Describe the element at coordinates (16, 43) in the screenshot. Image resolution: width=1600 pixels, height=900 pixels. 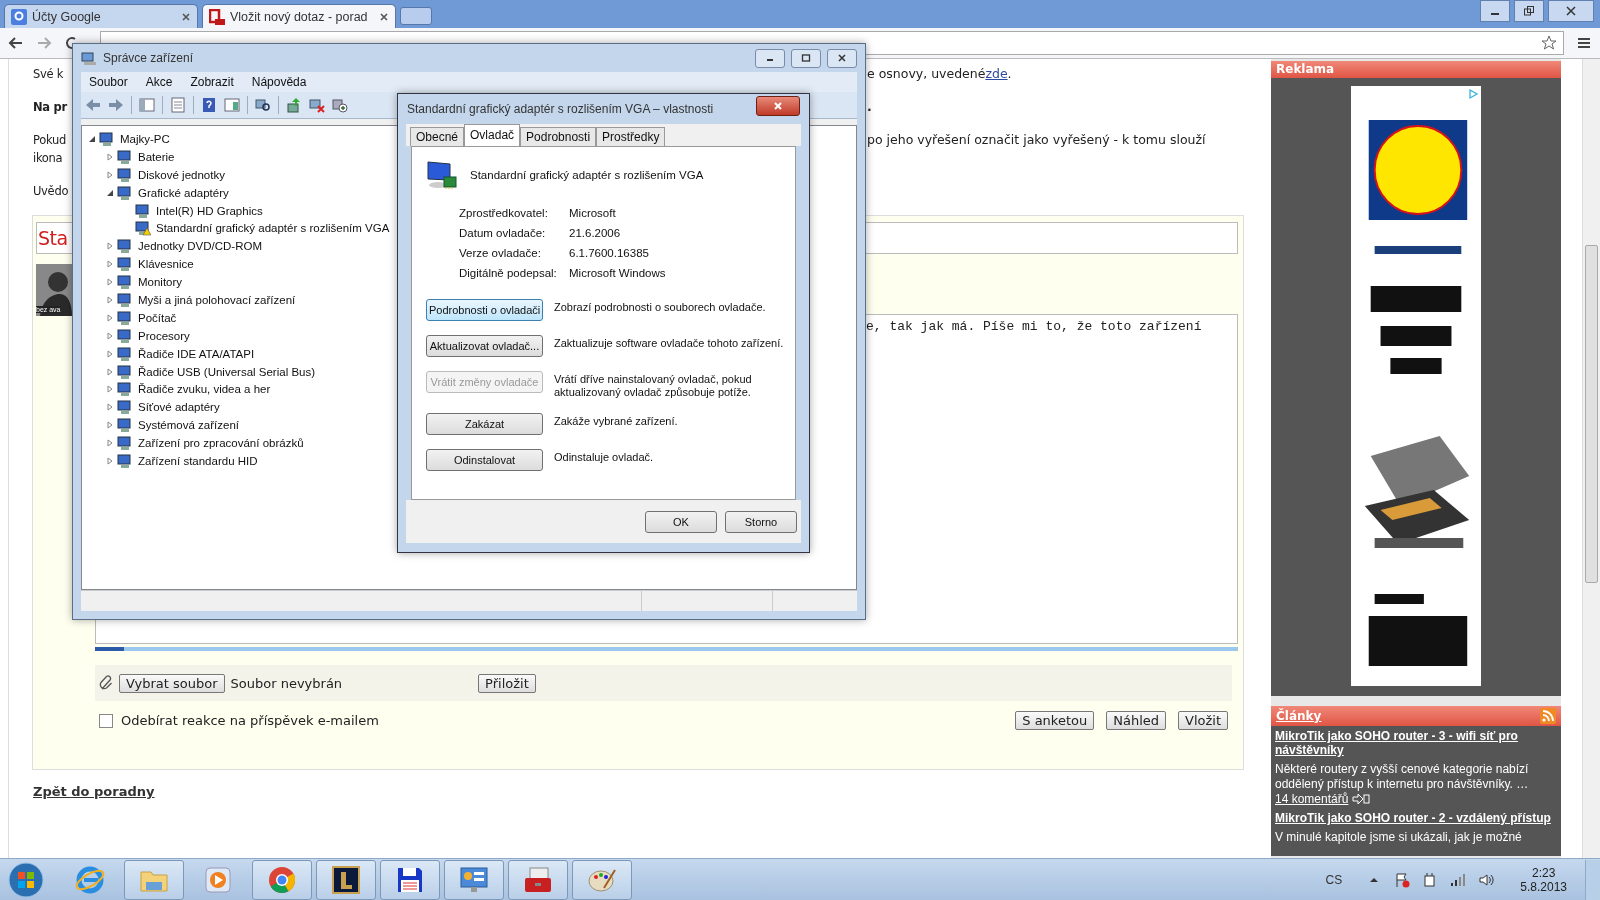
I see `back-icon` at that location.